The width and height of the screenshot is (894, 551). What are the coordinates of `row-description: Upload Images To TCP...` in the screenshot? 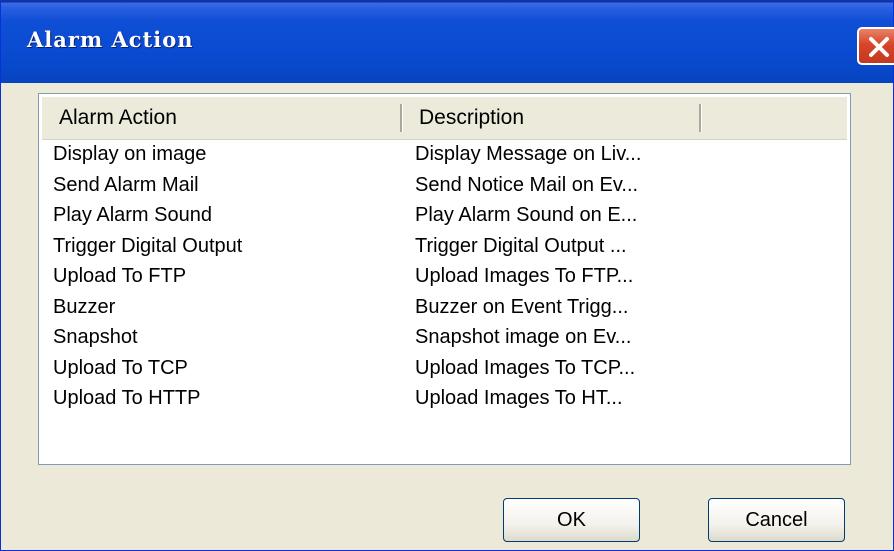 It's located at (525, 367).